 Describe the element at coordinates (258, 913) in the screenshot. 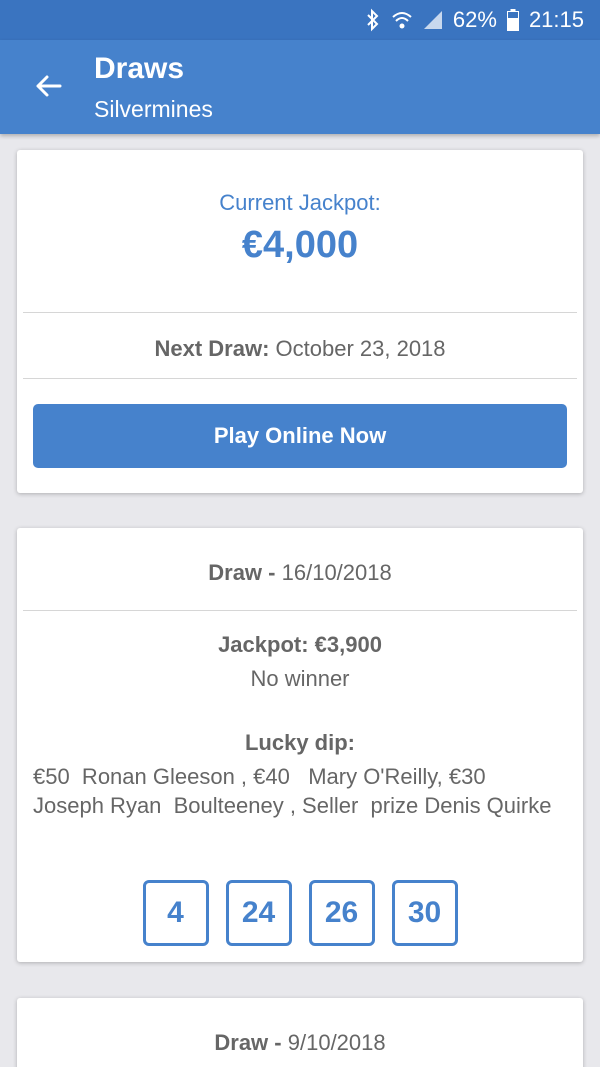

I see `number-ball: 24` at that location.